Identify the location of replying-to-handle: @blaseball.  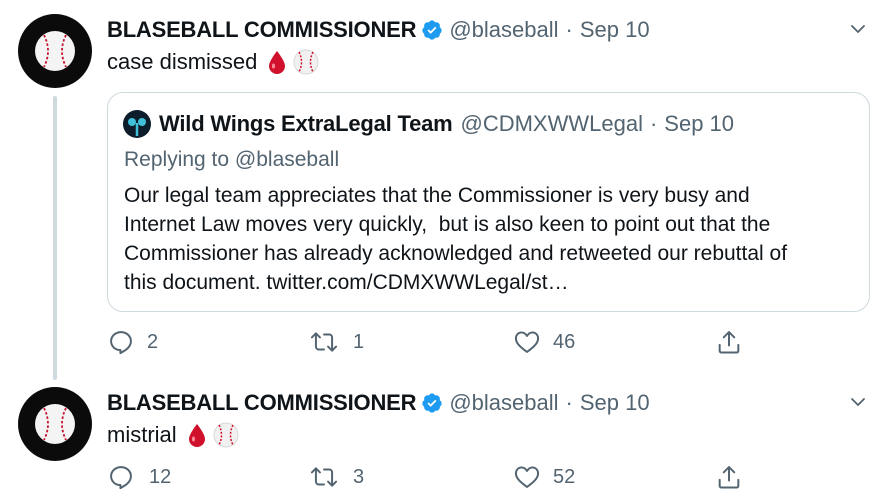
(287, 159).